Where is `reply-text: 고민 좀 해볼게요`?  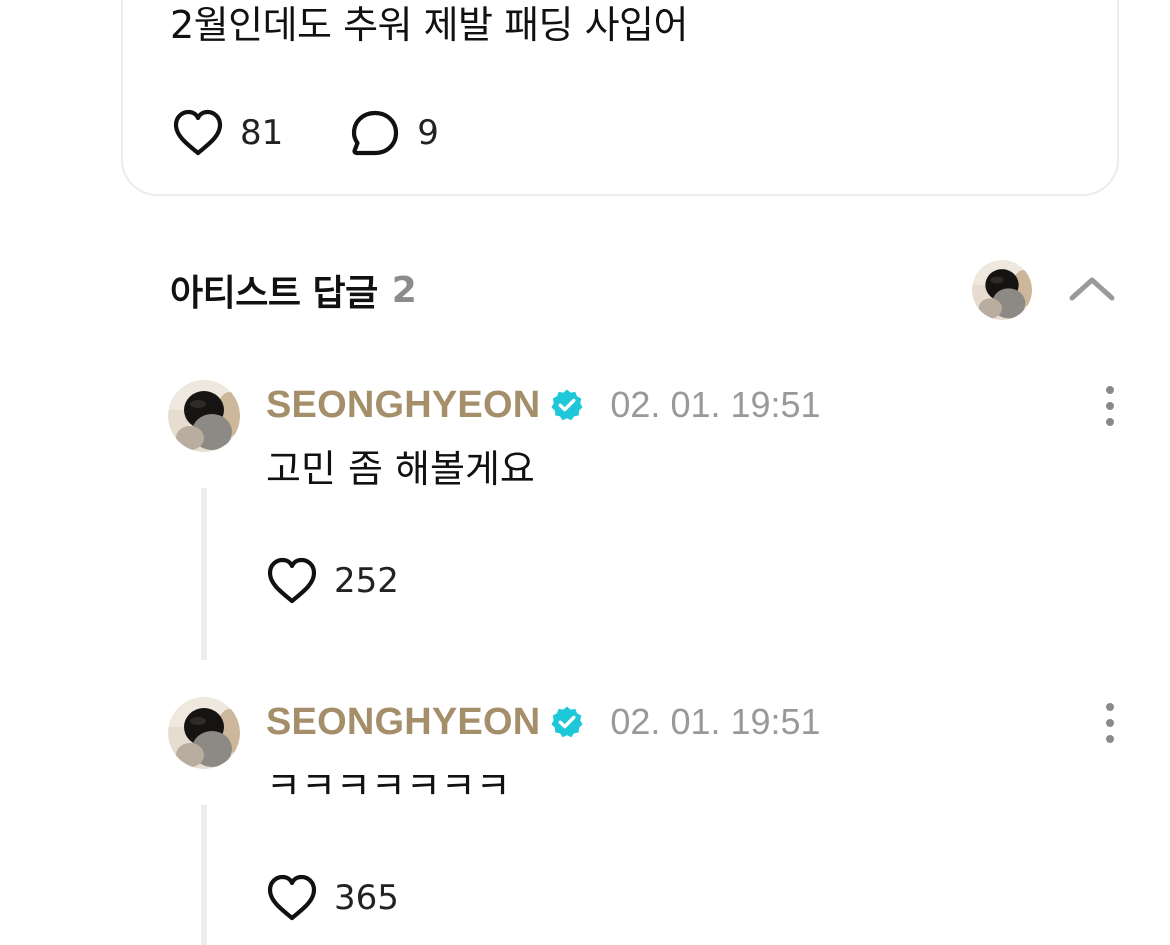
reply-text: 고민 좀 해볼게요 is located at coordinates (400, 469).